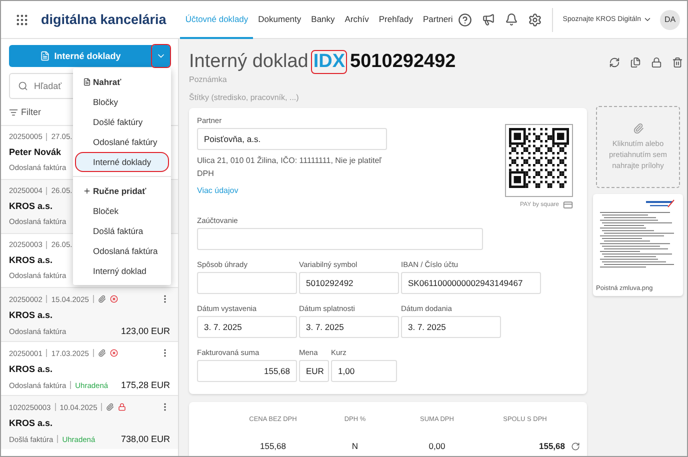  Describe the element at coordinates (145, 331) in the screenshot. I see `document-amount: 123,00 EUR` at that location.